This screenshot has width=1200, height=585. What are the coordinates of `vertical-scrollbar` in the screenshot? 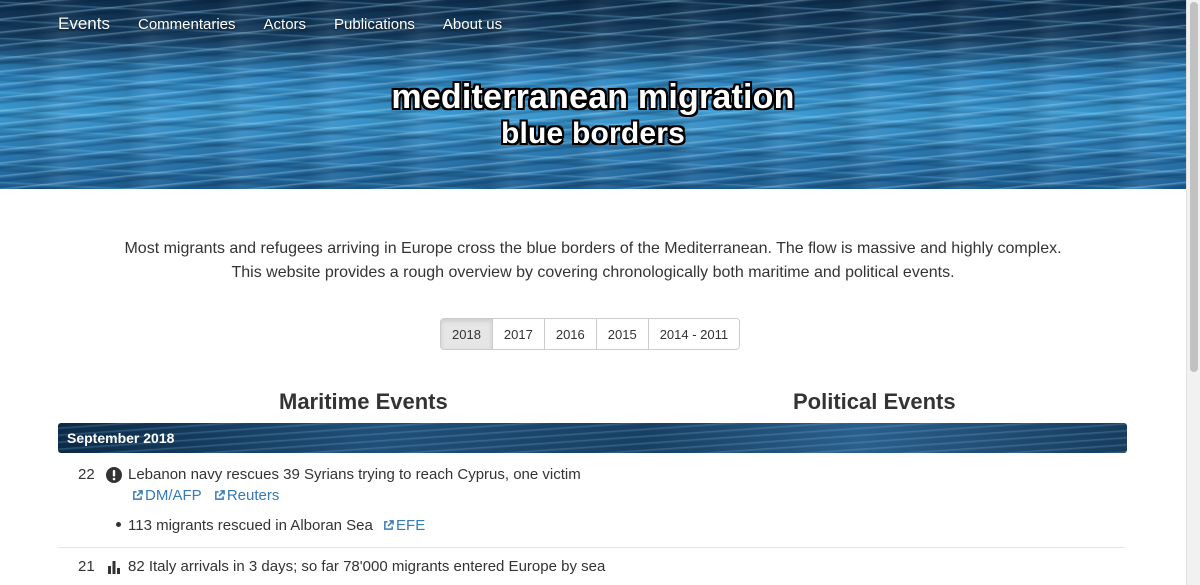 It's located at (1193, 292).